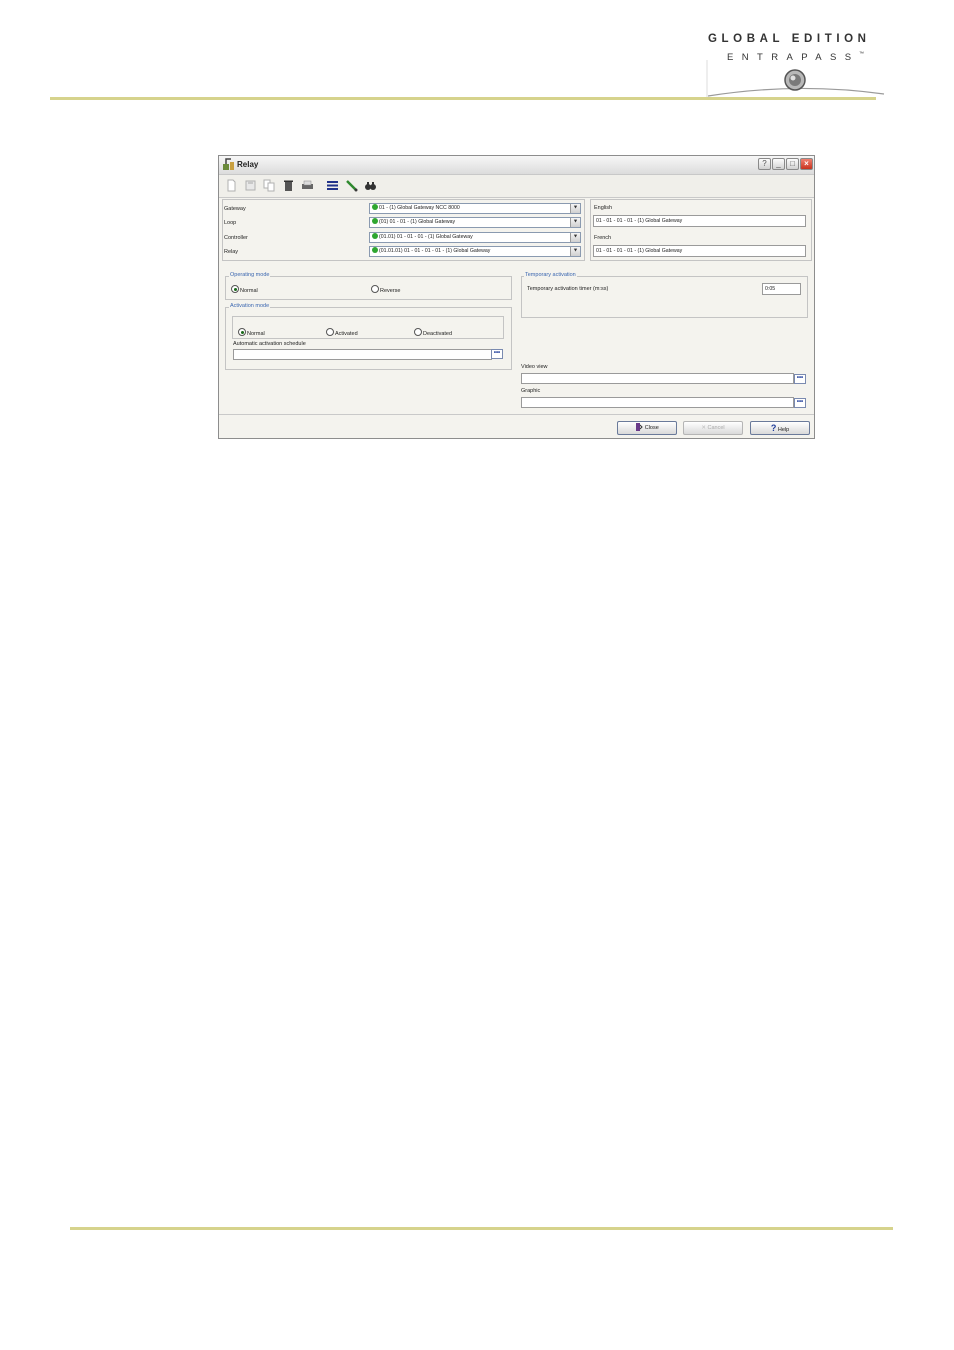  What do you see at coordinates (228, 164) in the screenshot?
I see `relay-icon` at bounding box center [228, 164].